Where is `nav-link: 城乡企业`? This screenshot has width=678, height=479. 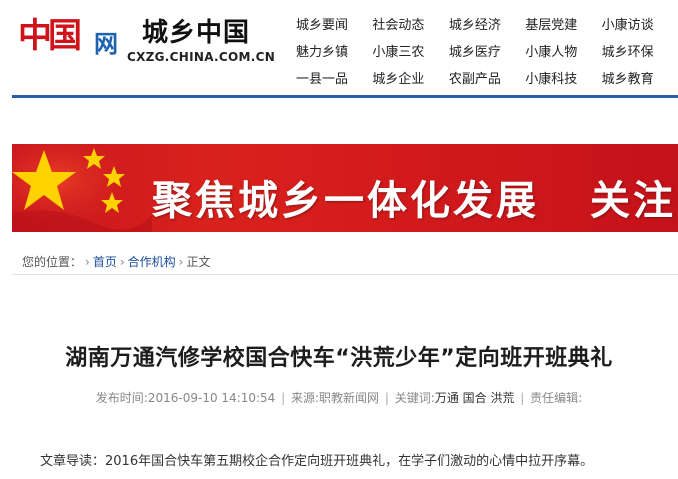
nav-link: 城乡企业 is located at coordinates (410, 81).